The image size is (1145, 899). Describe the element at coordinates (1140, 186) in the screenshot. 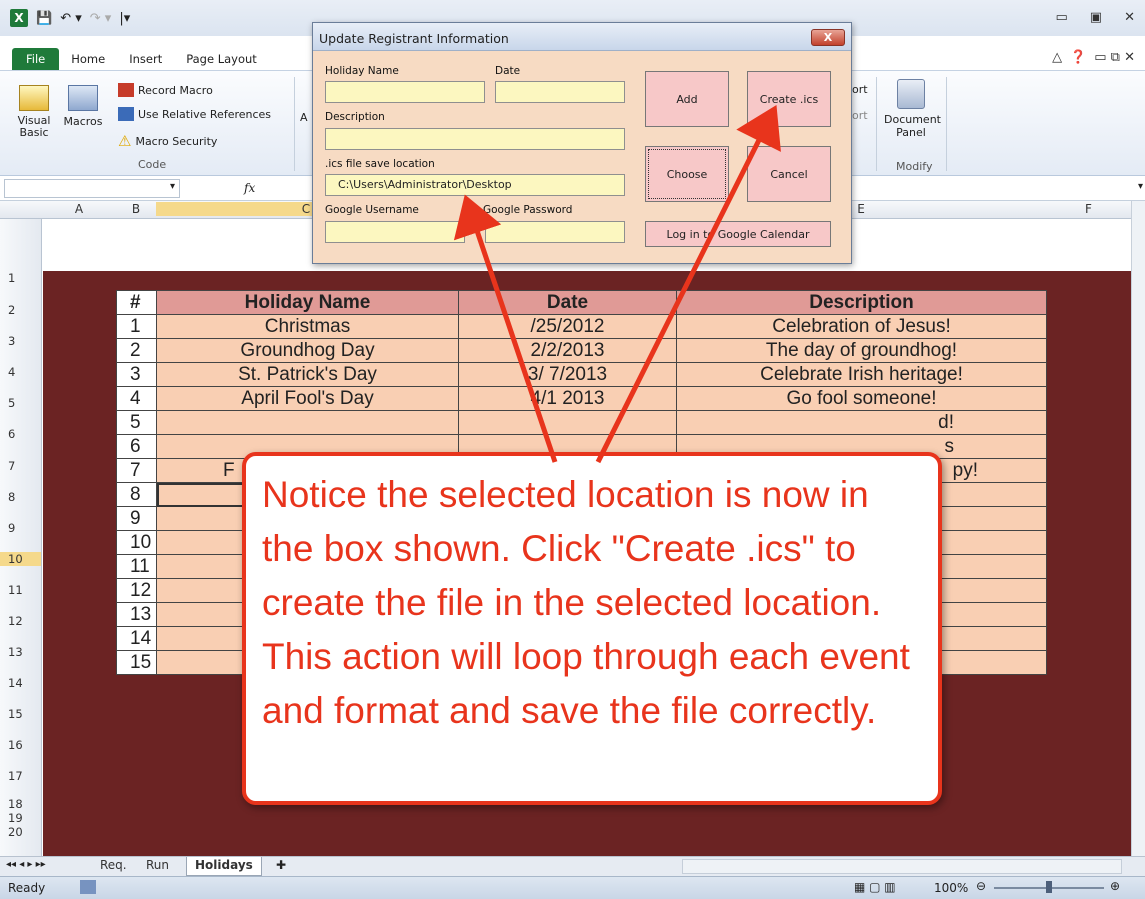

I see `formula-expand-icon: ▾` at that location.